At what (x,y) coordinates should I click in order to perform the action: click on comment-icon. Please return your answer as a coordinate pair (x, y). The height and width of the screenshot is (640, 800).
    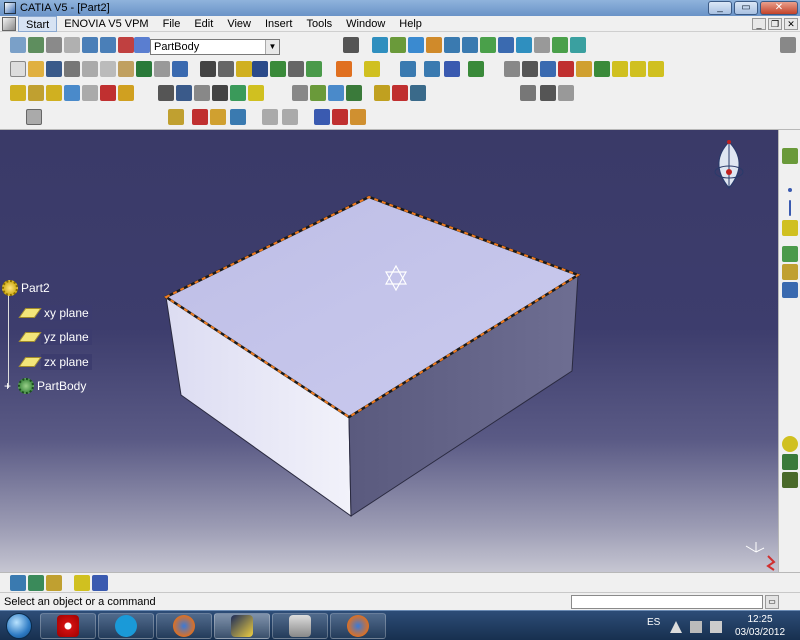
    Looking at the image, I should click on (226, 69).